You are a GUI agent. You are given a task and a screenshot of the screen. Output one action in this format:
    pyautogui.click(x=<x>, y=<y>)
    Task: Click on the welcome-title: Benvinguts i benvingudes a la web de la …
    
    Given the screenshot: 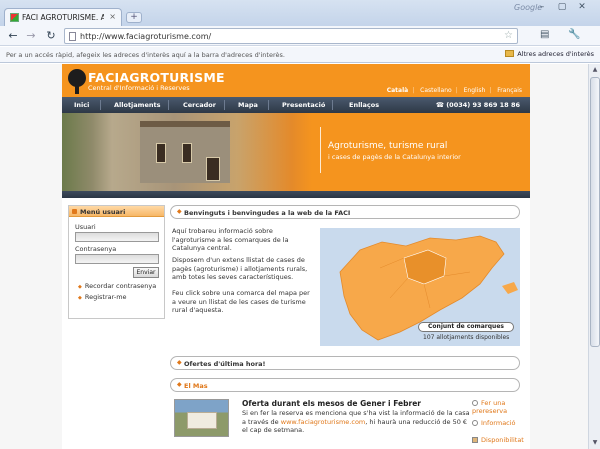 What is the action you would take?
    pyautogui.click(x=267, y=213)
    